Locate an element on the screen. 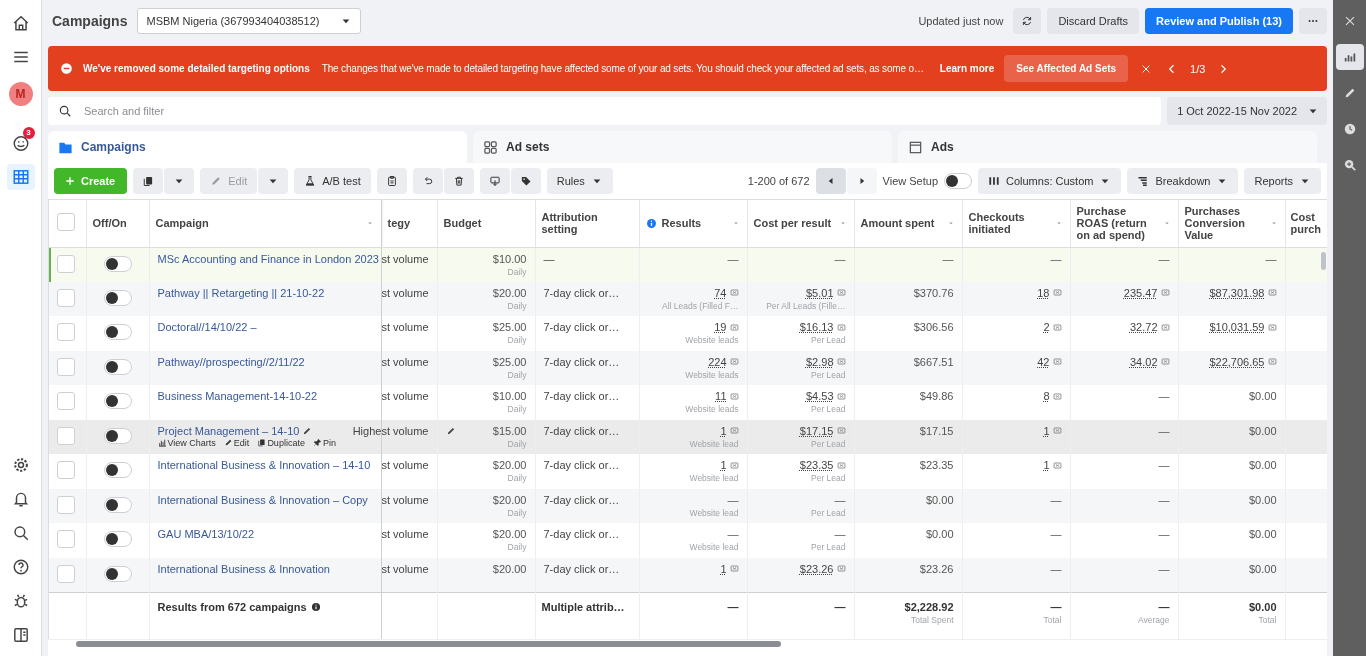 The width and height of the screenshot is (1366, 656). more-button is located at coordinates (1313, 21).